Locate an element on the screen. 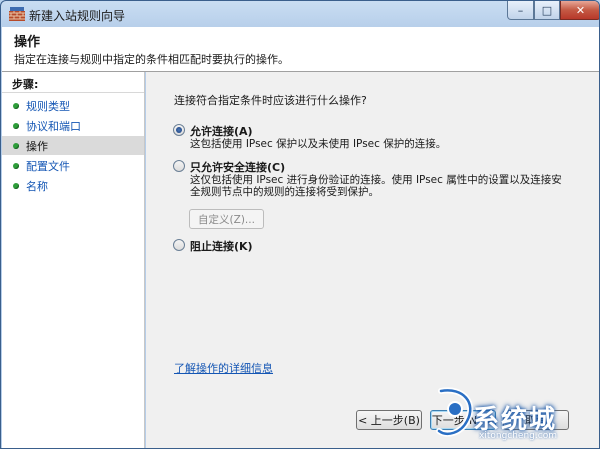  radio-secure is located at coordinates (179, 166).